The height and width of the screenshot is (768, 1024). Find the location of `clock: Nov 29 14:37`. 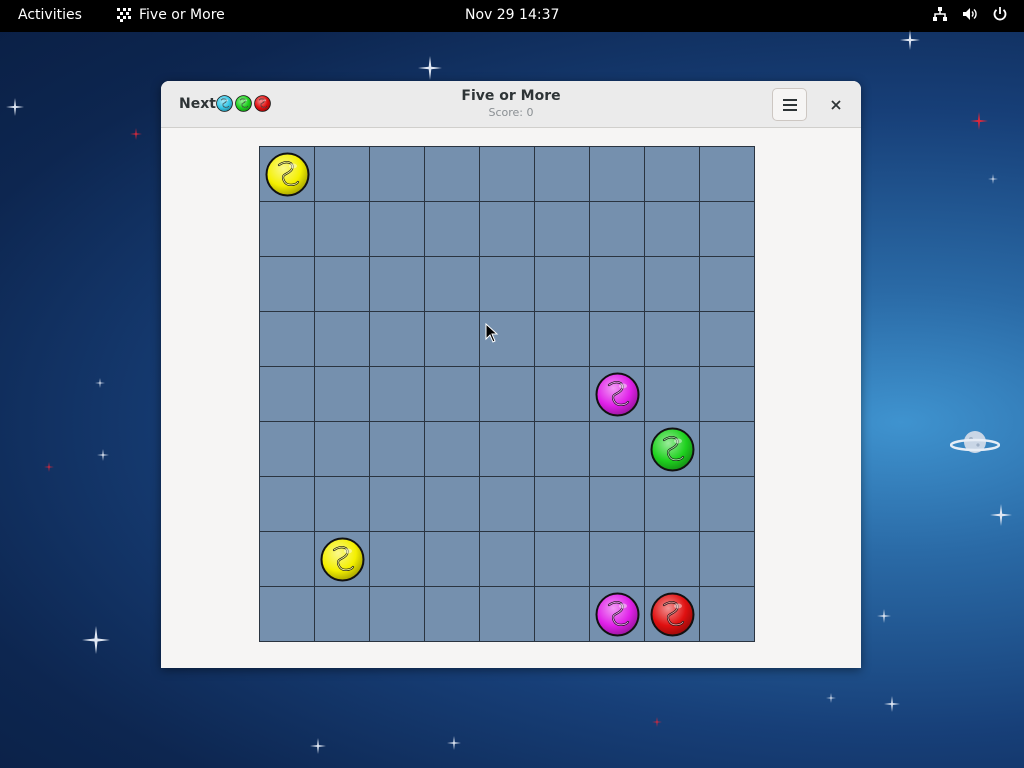

clock: Nov 29 14:37 is located at coordinates (512, 15).